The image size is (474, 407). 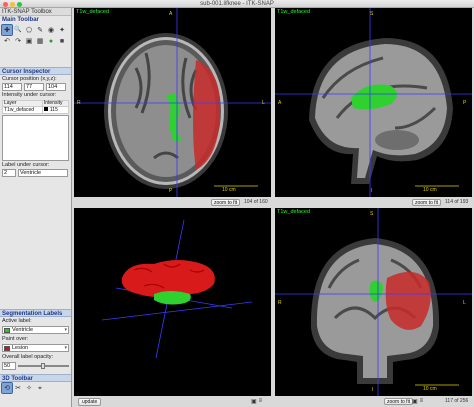 What do you see at coordinates (427, 202) in the screenshot?
I see `sagittal-zoom-to-fit-button: zoom to fit` at bounding box center [427, 202].